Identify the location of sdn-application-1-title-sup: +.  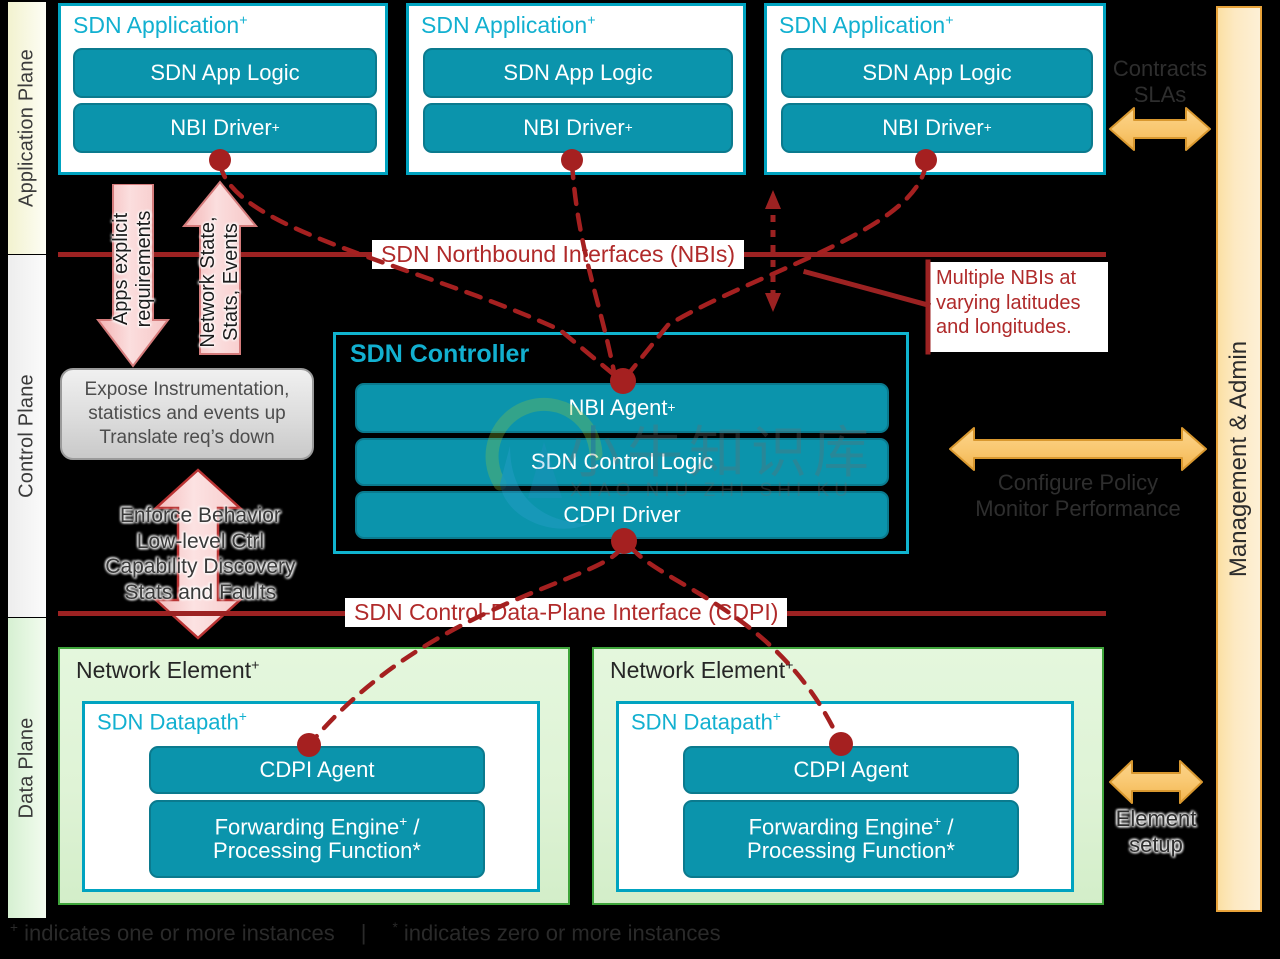
(243, 20).